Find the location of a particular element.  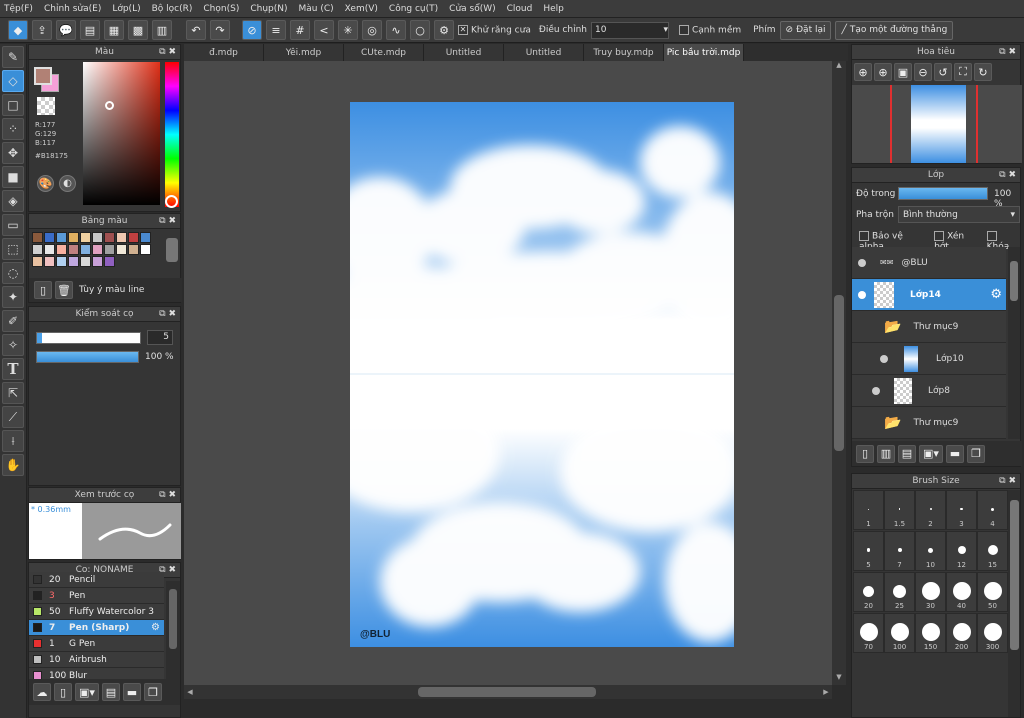

brush-size-cell: 15 is located at coordinates (992, 551).